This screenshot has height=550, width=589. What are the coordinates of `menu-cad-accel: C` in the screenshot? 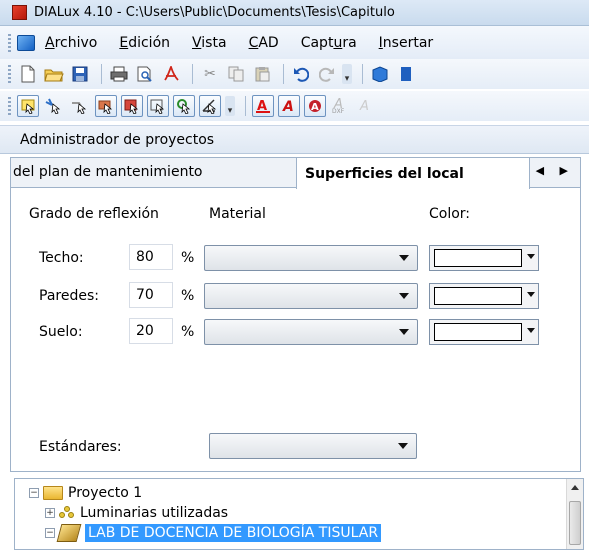 It's located at (253, 42).